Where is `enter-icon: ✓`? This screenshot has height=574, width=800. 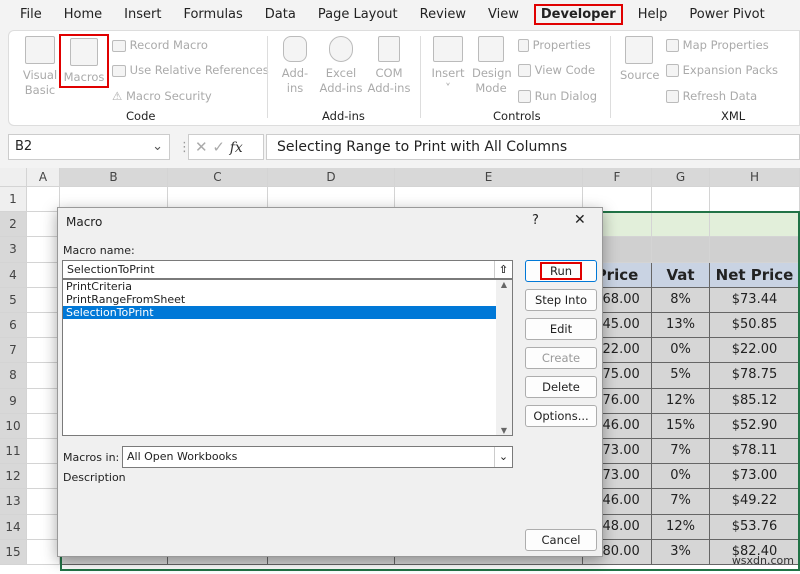 enter-icon: ✓ is located at coordinates (218, 147).